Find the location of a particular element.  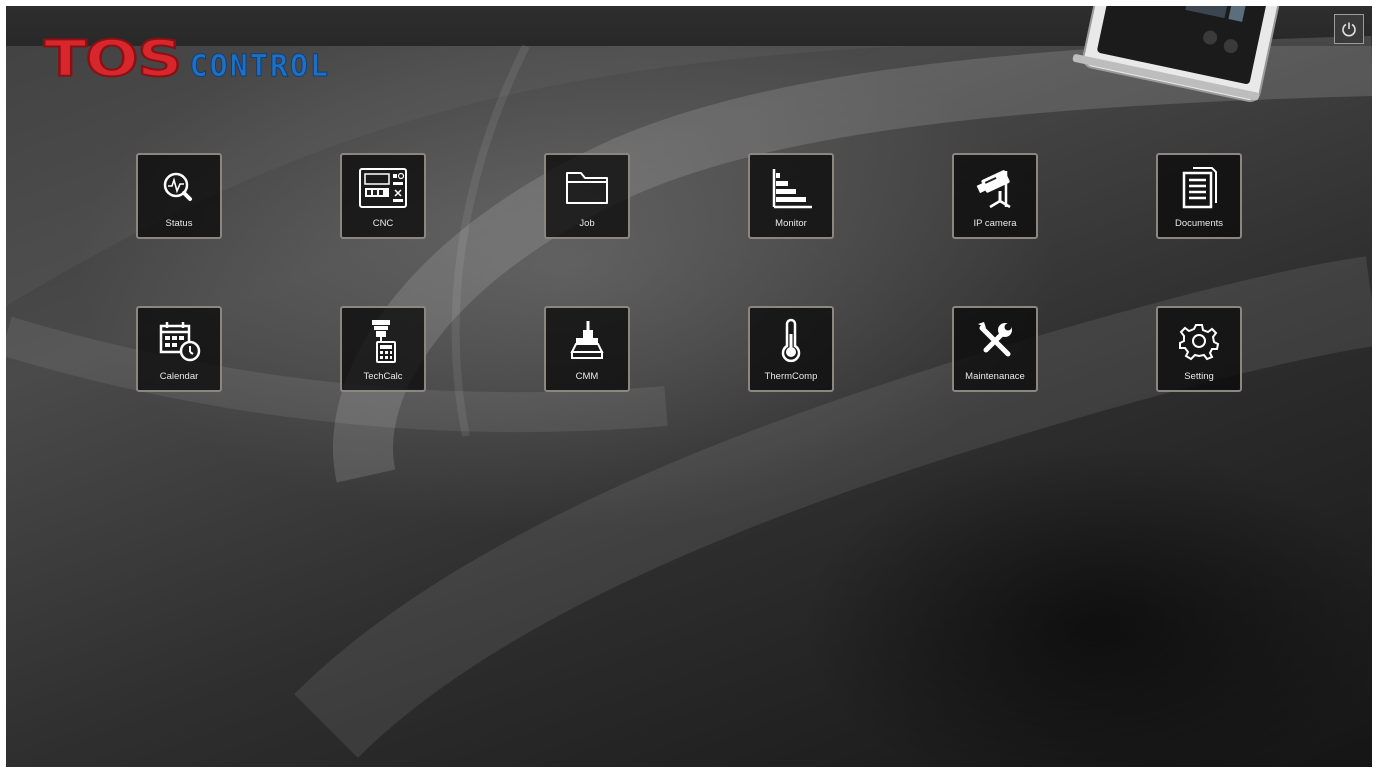

folder-icon is located at coordinates (587, 188).